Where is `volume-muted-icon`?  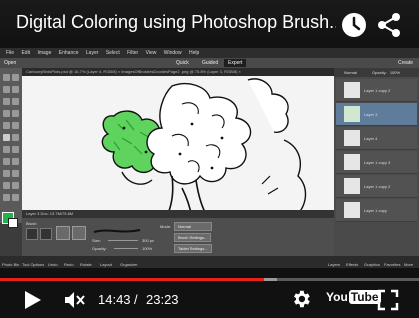
volume-muted-icon is located at coordinates (75, 300).